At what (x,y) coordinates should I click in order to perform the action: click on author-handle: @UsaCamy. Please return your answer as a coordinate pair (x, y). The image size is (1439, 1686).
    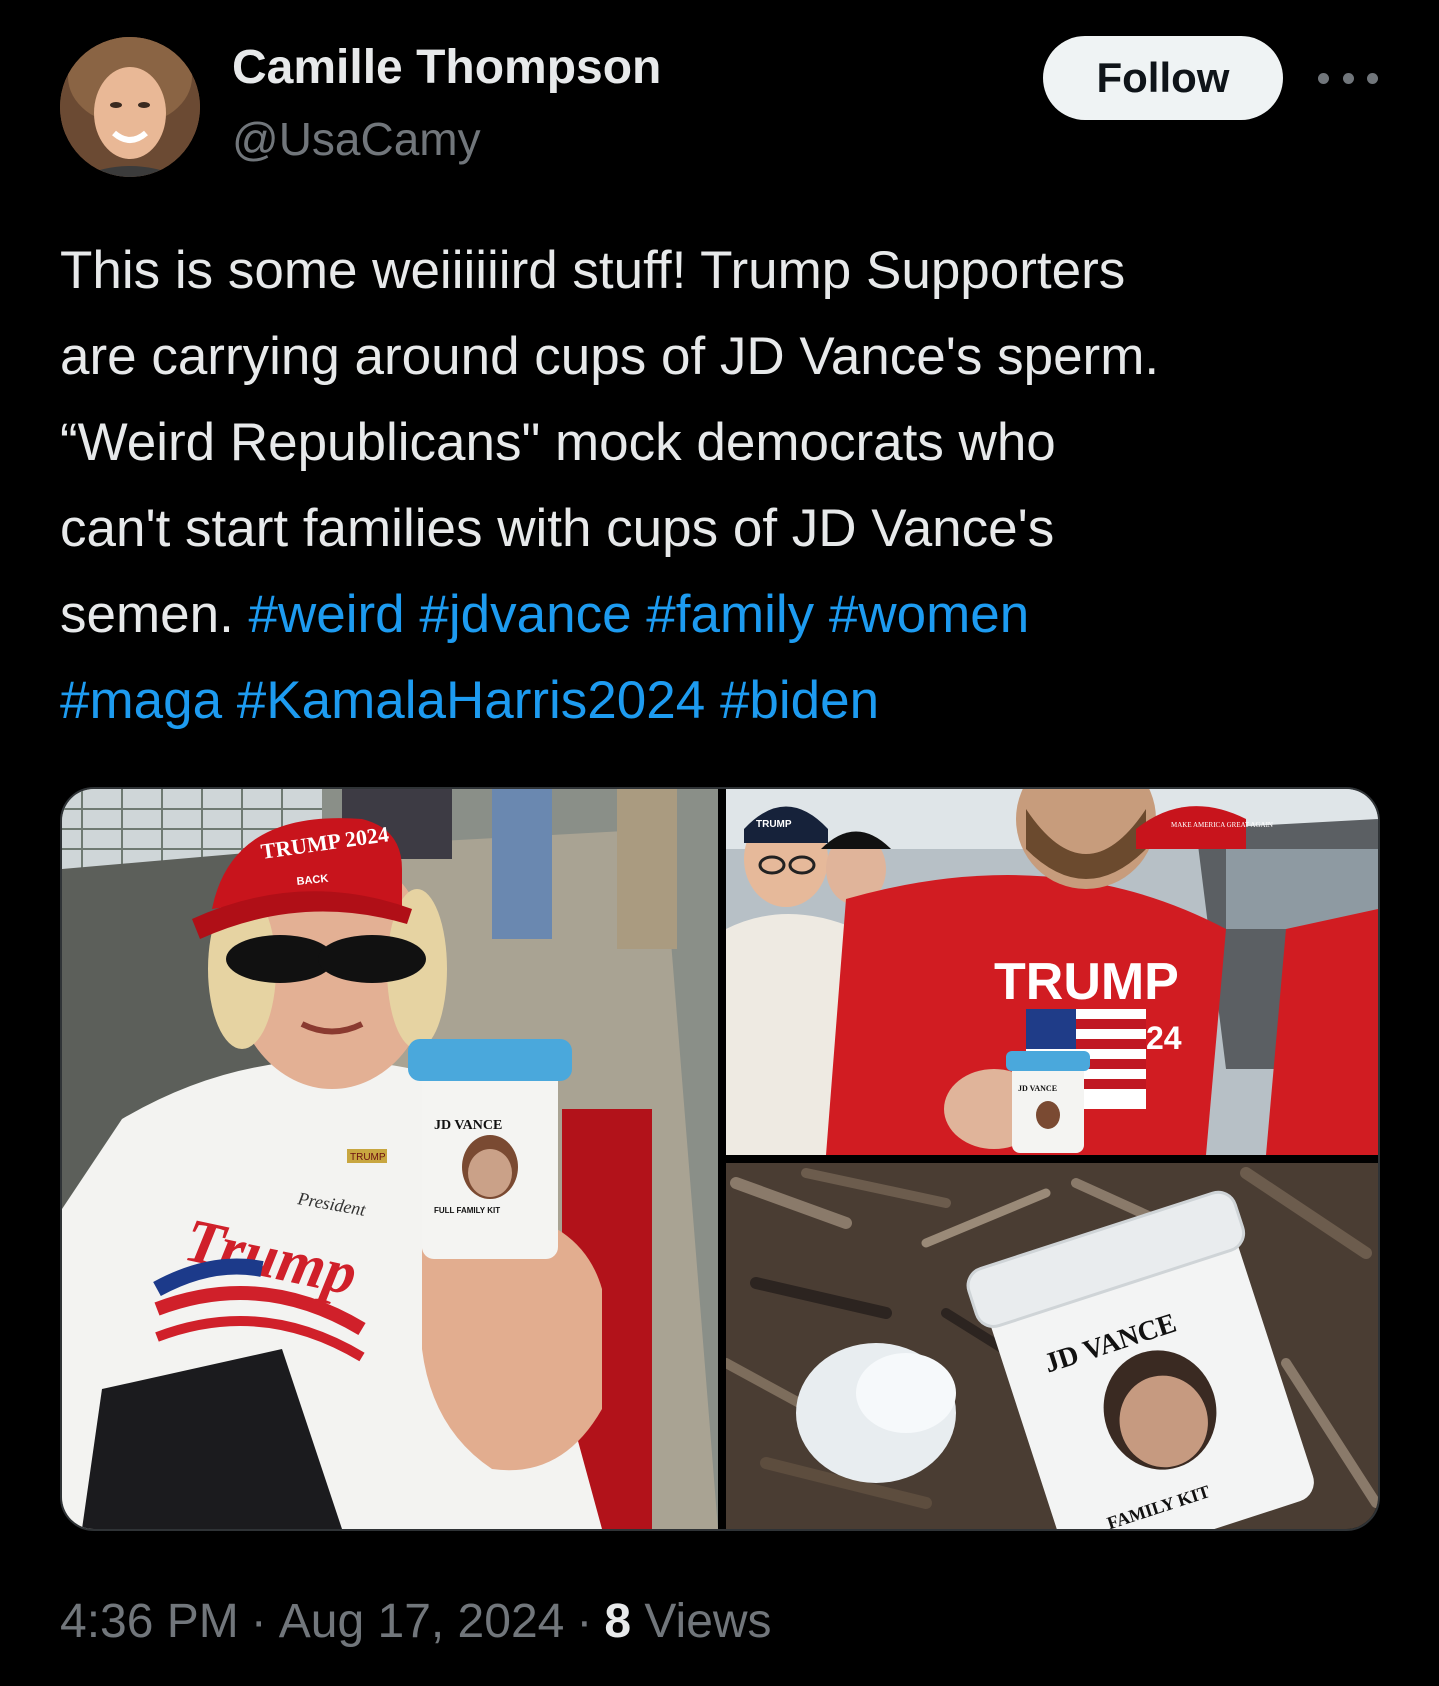
    Looking at the image, I should click on (356, 139).